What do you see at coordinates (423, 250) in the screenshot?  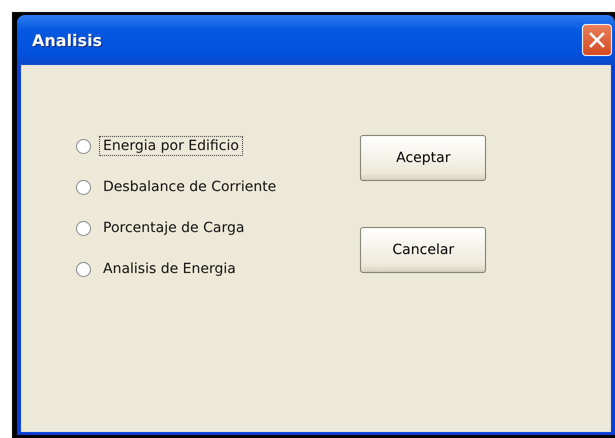 I see `dialog-button: Cancelar` at bounding box center [423, 250].